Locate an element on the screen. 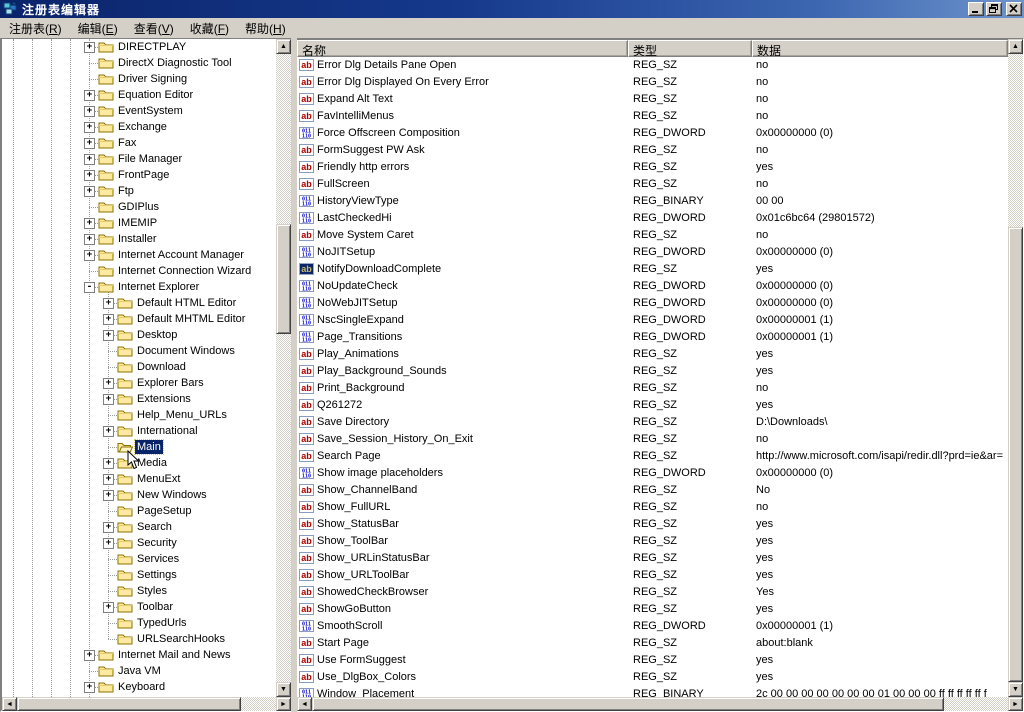 The height and width of the screenshot is (712, 1024). tree-item-document-windows: Document Windows is located at coordinates (139, 351).